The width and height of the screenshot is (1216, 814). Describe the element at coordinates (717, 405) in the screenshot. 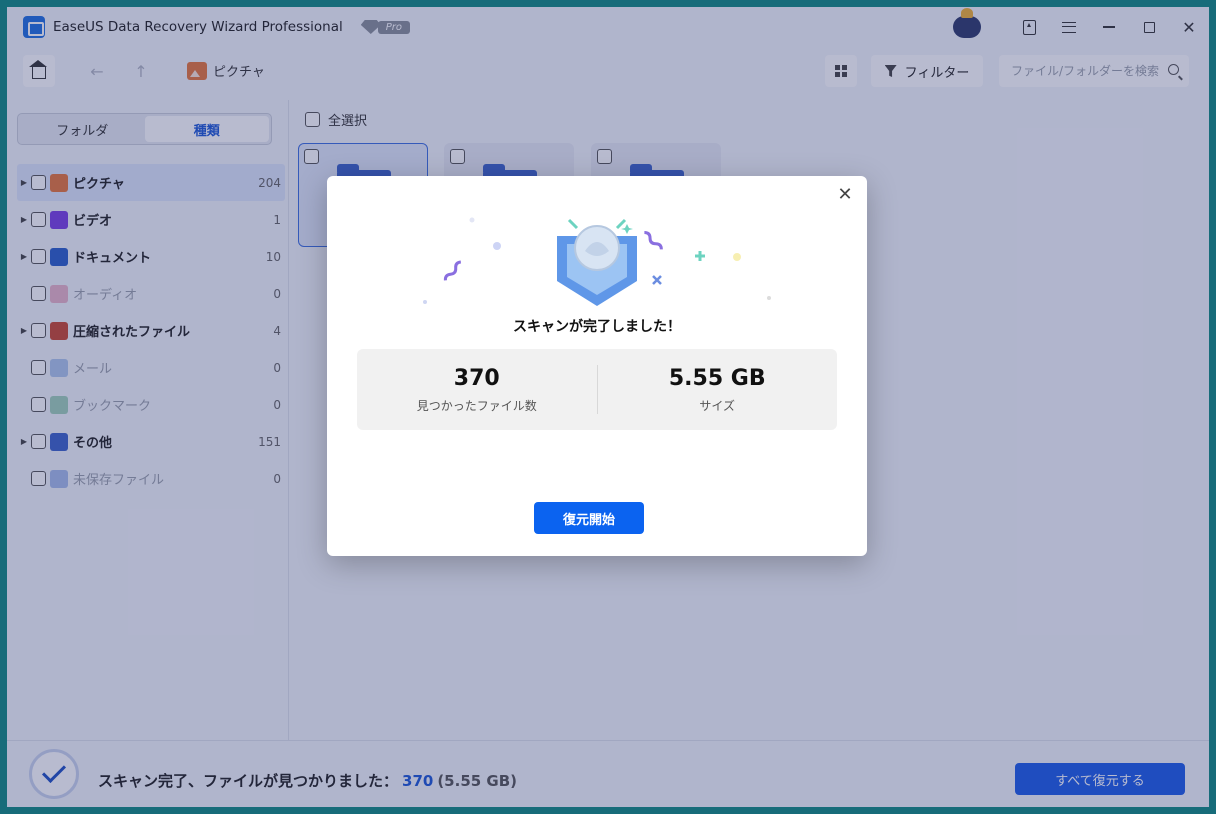

I see `size-label: サイズ` at that location.